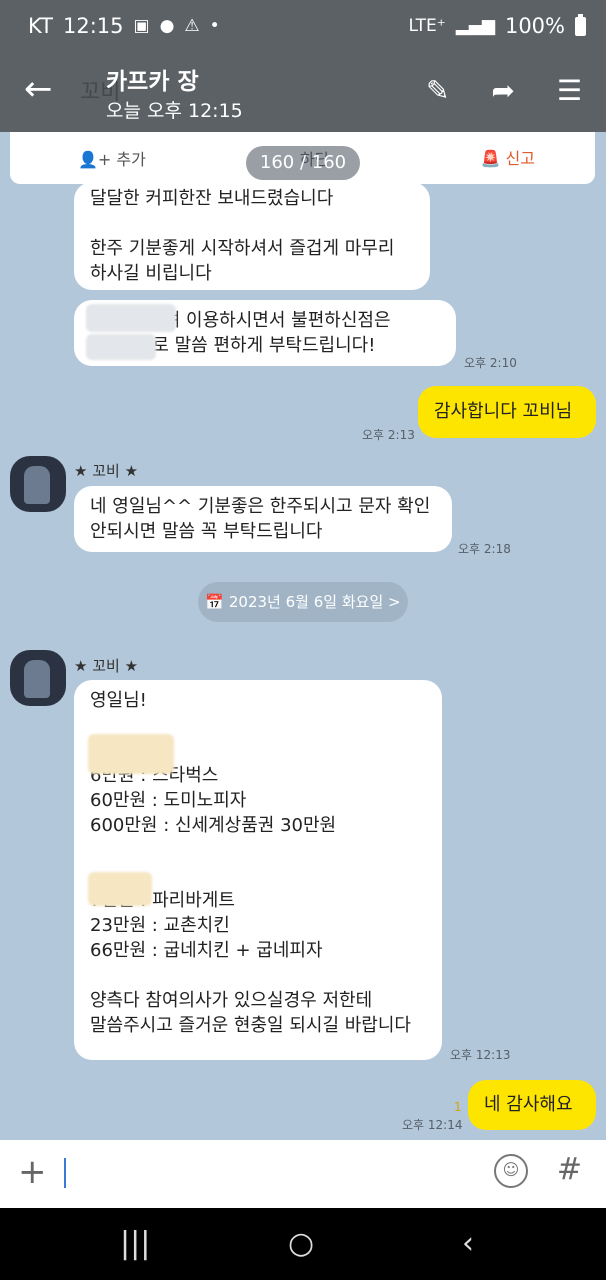  I want to click on network-label: LTE⁺, so click(427, 26).